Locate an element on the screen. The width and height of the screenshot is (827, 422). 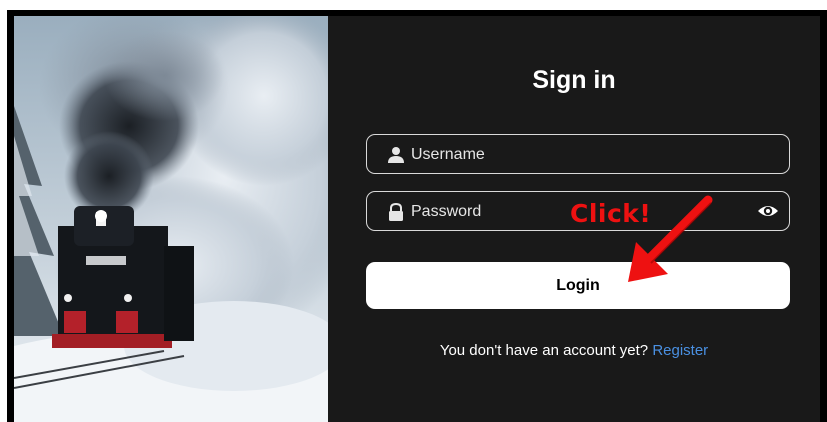
click-annotation-text: Click! is located at coordinates (611, 213).